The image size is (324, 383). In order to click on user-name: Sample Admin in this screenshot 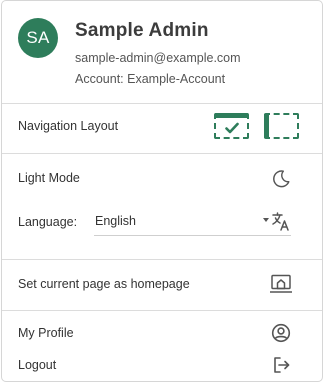, I will do `click(142, 30)`.